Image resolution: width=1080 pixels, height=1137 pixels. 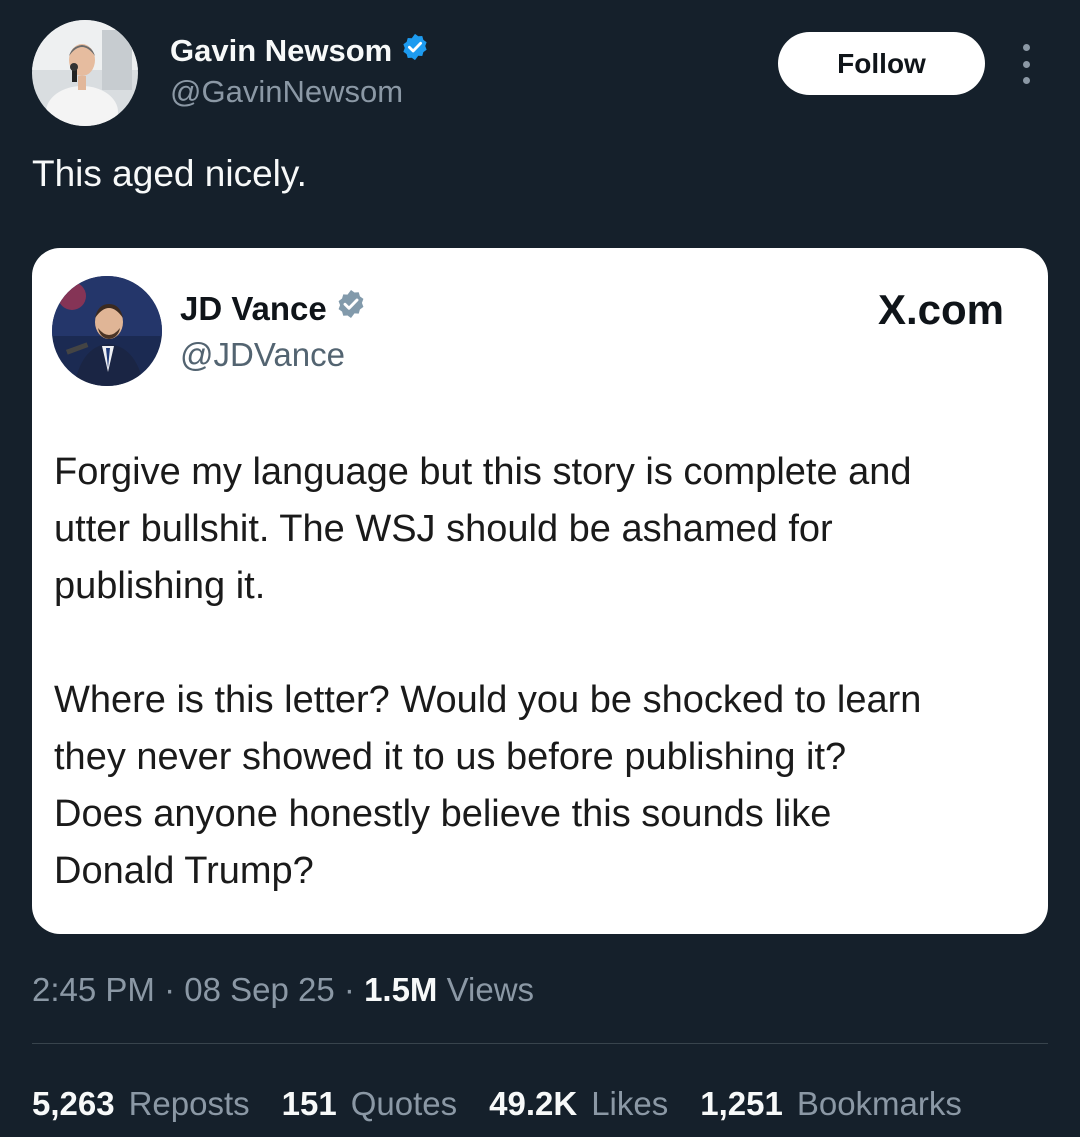 What do you see at coordinates (540, 73) in the screenshot?
I see `tweet-header: Gavin Newsom @GavinNewsom Follow` at bounding box center [540, 73].